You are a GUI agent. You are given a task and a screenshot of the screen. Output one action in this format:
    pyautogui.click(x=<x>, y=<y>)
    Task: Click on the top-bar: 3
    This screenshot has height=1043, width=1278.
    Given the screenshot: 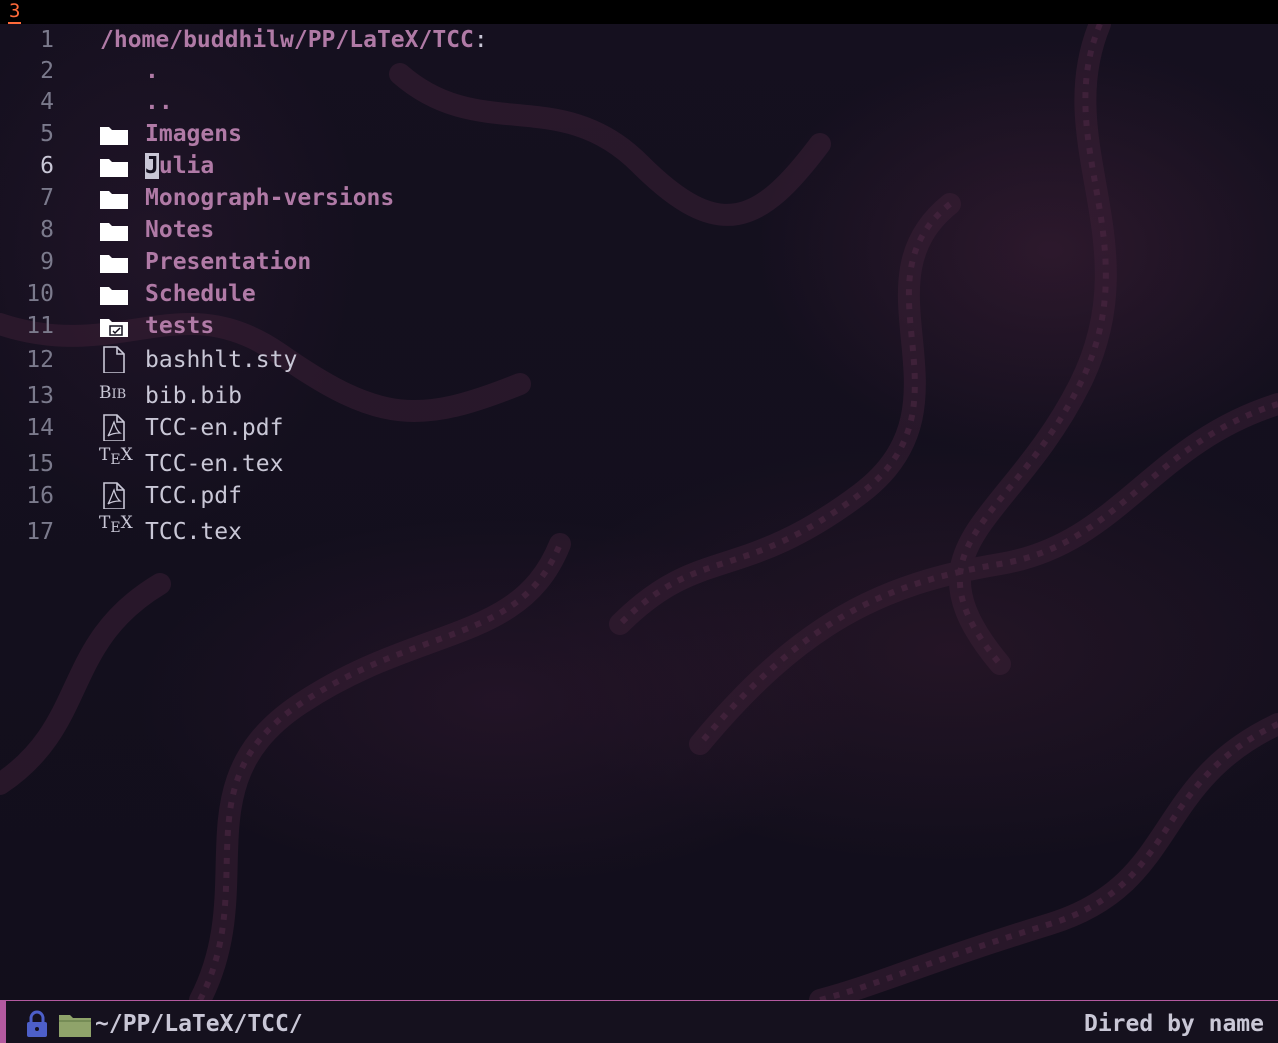 What is the action you would take?
    pyautogui.click(x=639, y=12)
    